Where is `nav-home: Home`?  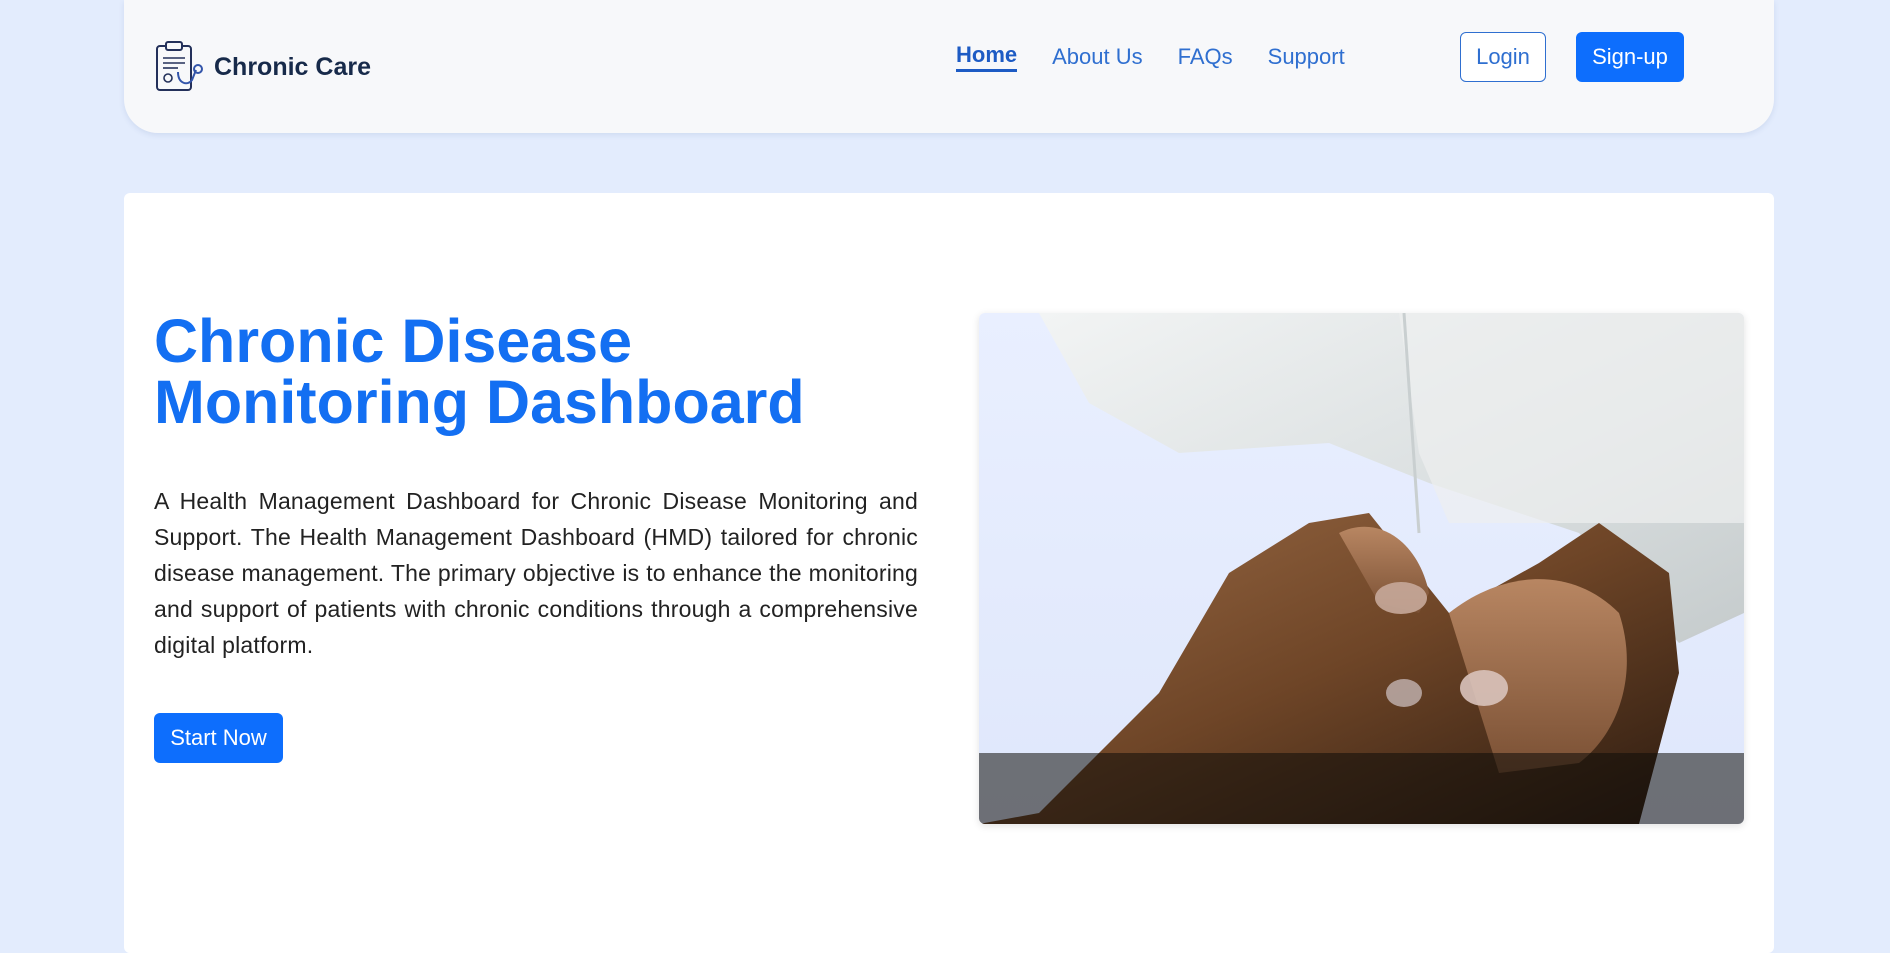 nav-home: Home is located at coordinates (987, 57).